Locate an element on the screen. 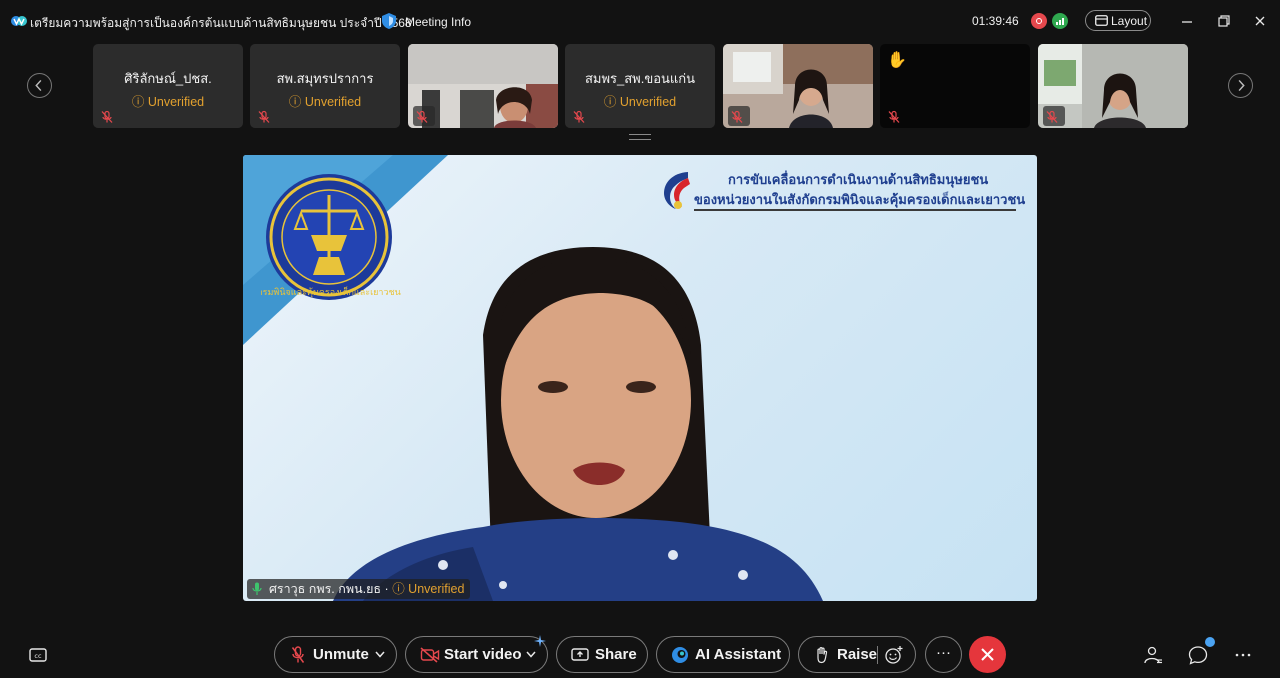 Image resolution: width=1280 pixels, height=678 pixels. raise-label: Raise is located at coordinates (857, 654).